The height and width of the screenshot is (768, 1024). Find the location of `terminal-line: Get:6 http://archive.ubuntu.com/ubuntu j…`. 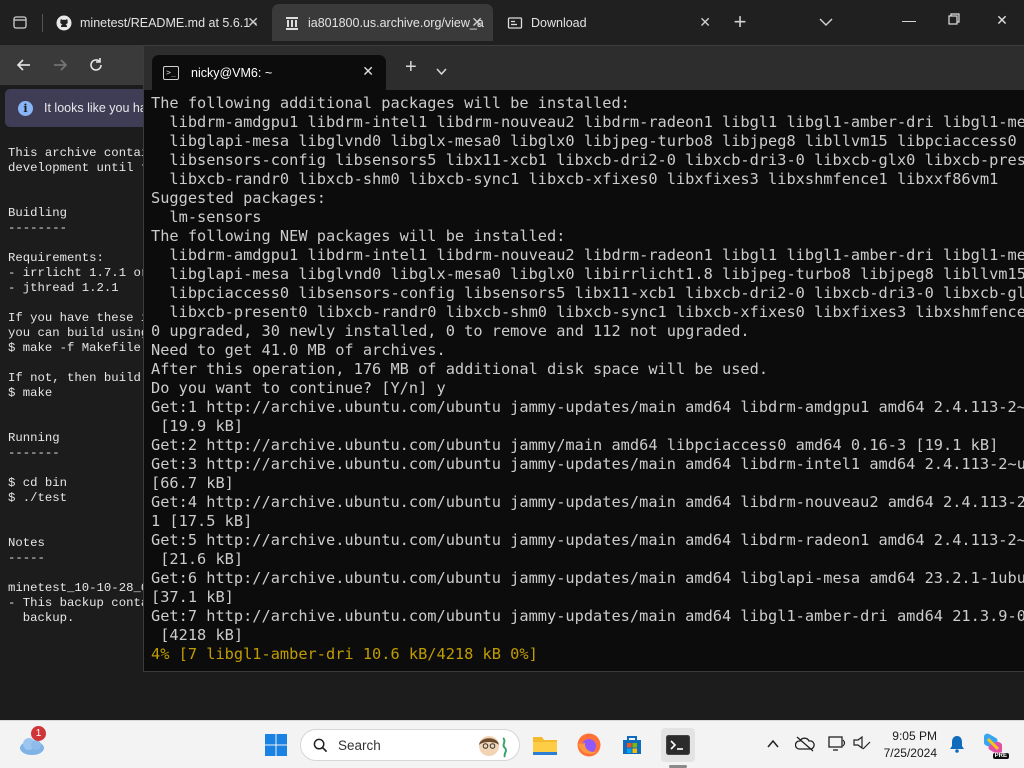

terminal-line: Get:6 http://archive.ubuntu.com/ubuntu j… is located at coordinates (587, 578).